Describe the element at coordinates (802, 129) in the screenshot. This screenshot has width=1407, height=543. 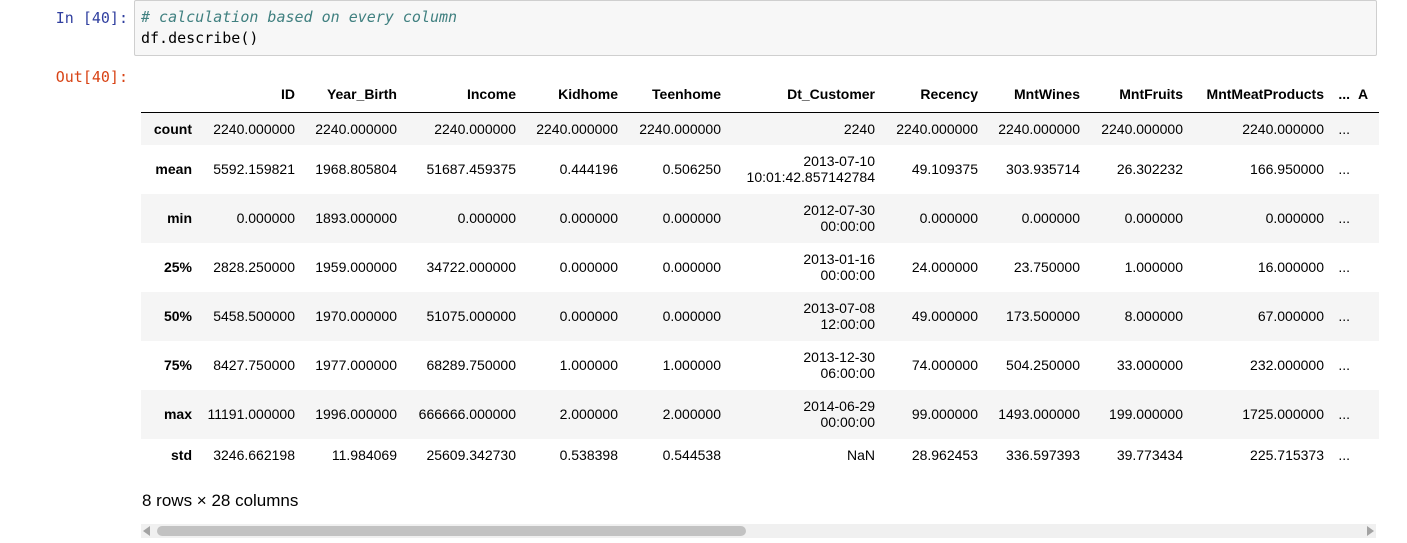
I see `datetime-cell: 2240` at that location.